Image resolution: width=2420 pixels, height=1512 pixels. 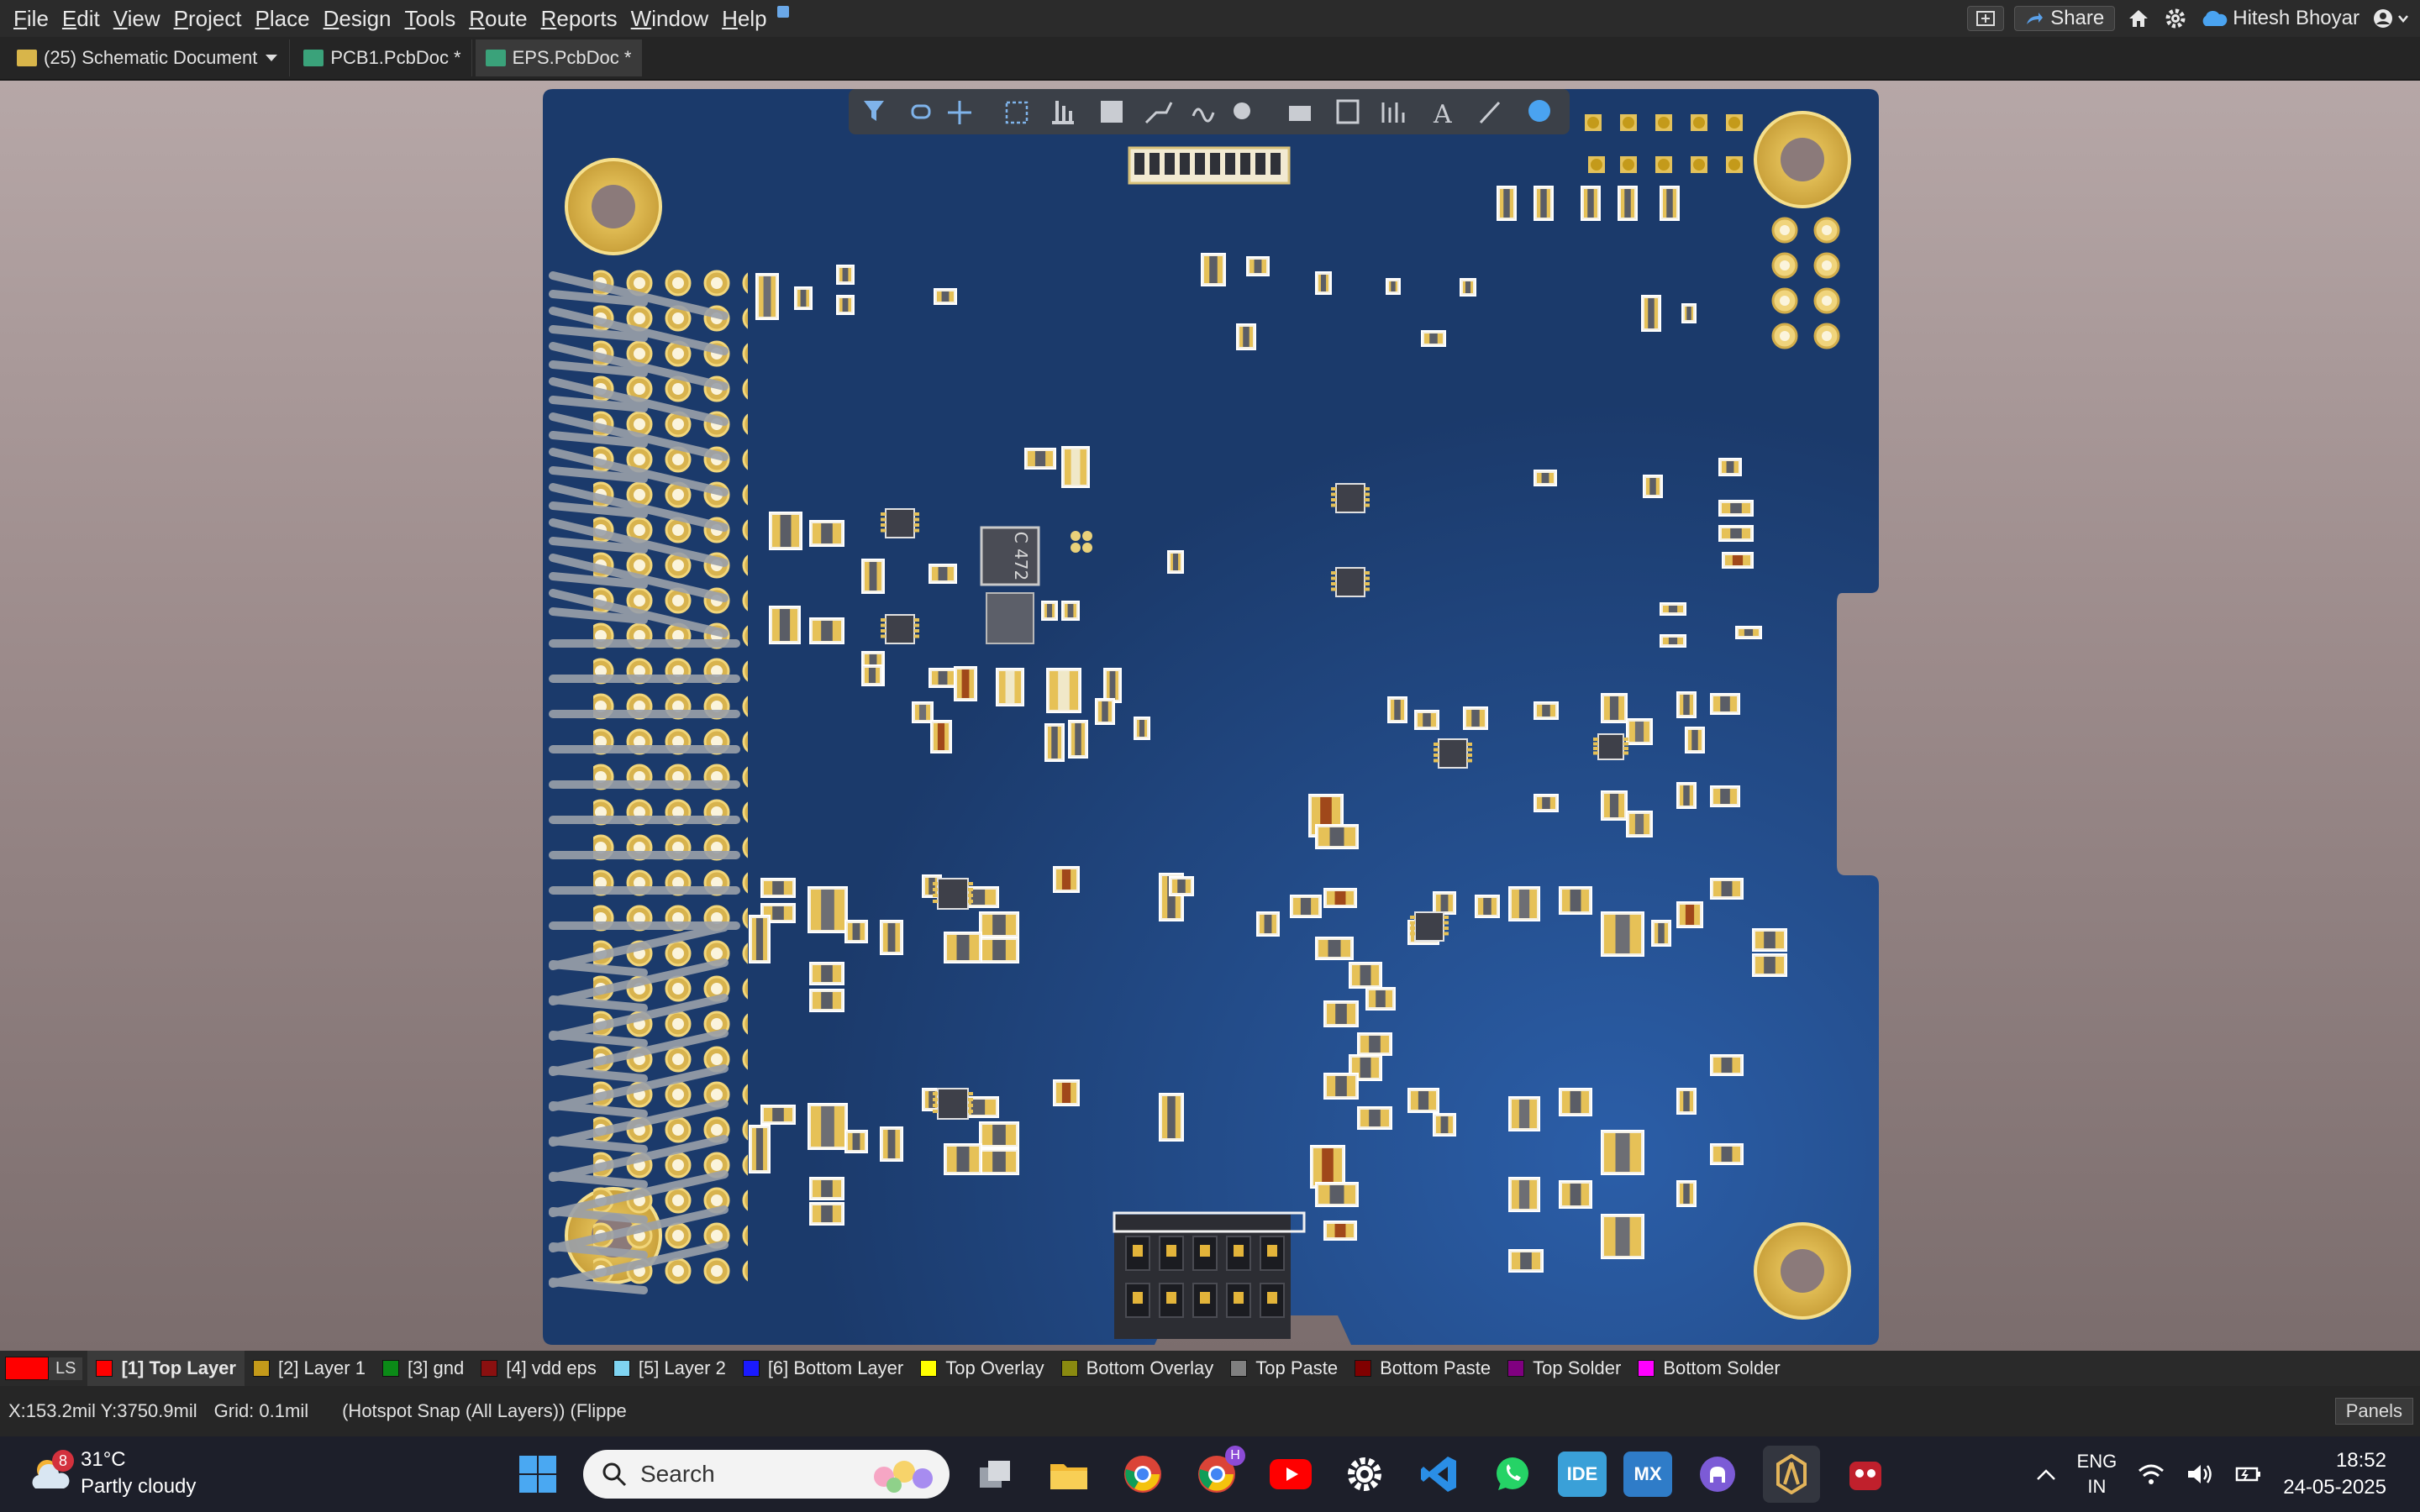 What do you see at coordinates (1171, 1251) in the screenshot?
I see `connector-contact` at bounding box center [1171, 1251].